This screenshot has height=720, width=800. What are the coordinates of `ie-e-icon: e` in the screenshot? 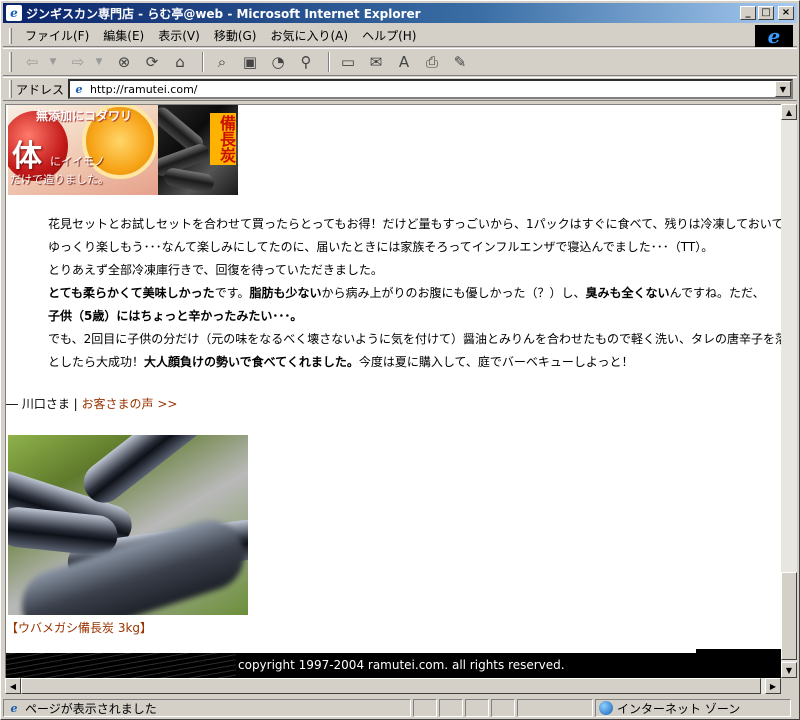 It's located at (774, 36).